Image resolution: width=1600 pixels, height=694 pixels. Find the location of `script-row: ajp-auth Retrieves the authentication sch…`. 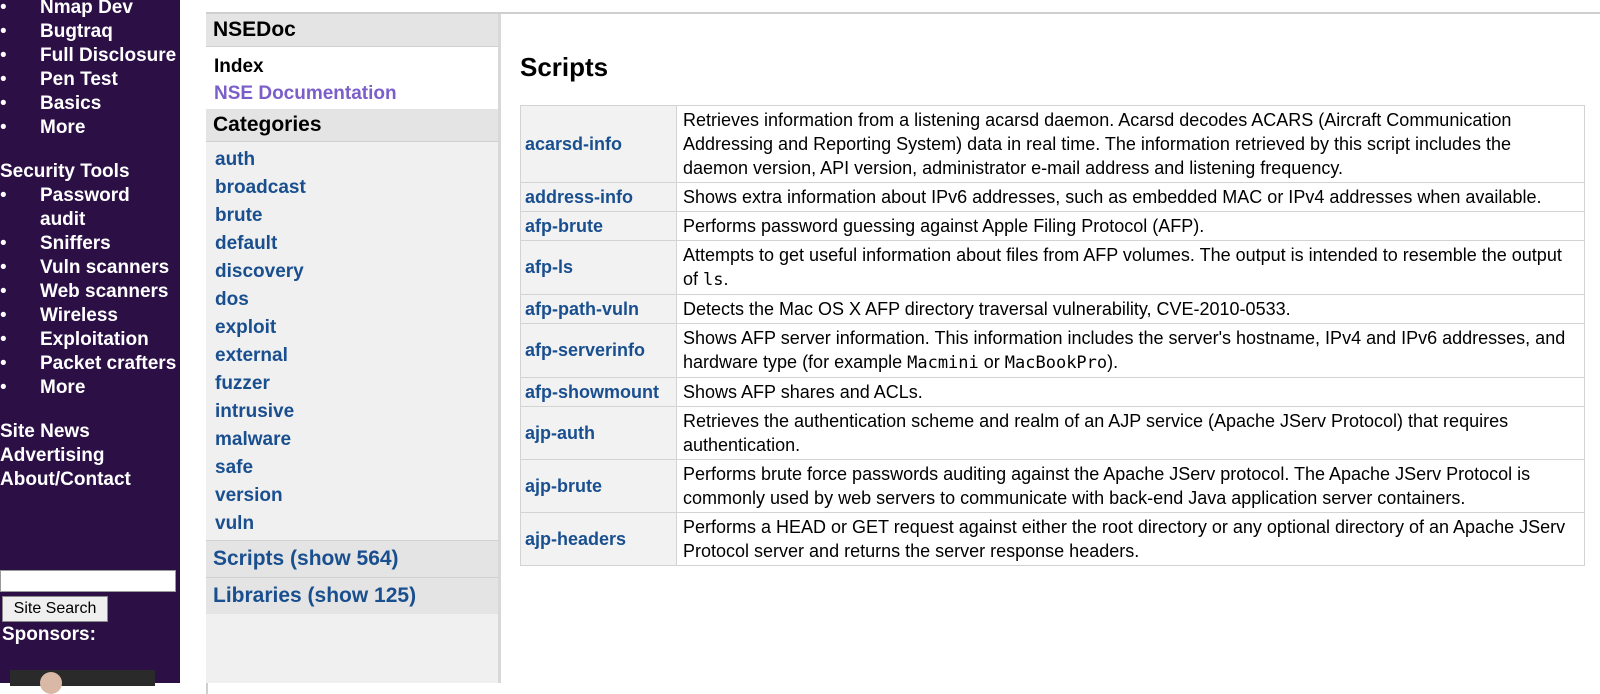

script-row: ajp-auth Retrieves the authentication sch… is located at coordinates (1052, 433).